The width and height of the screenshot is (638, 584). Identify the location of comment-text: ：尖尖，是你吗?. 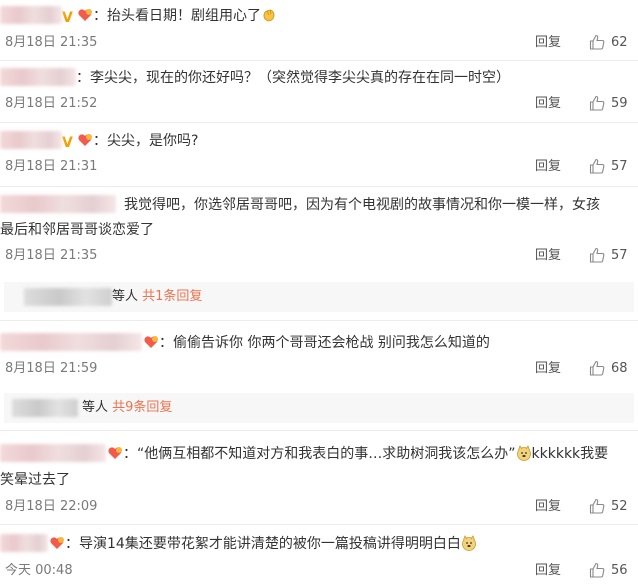
(146, 141).